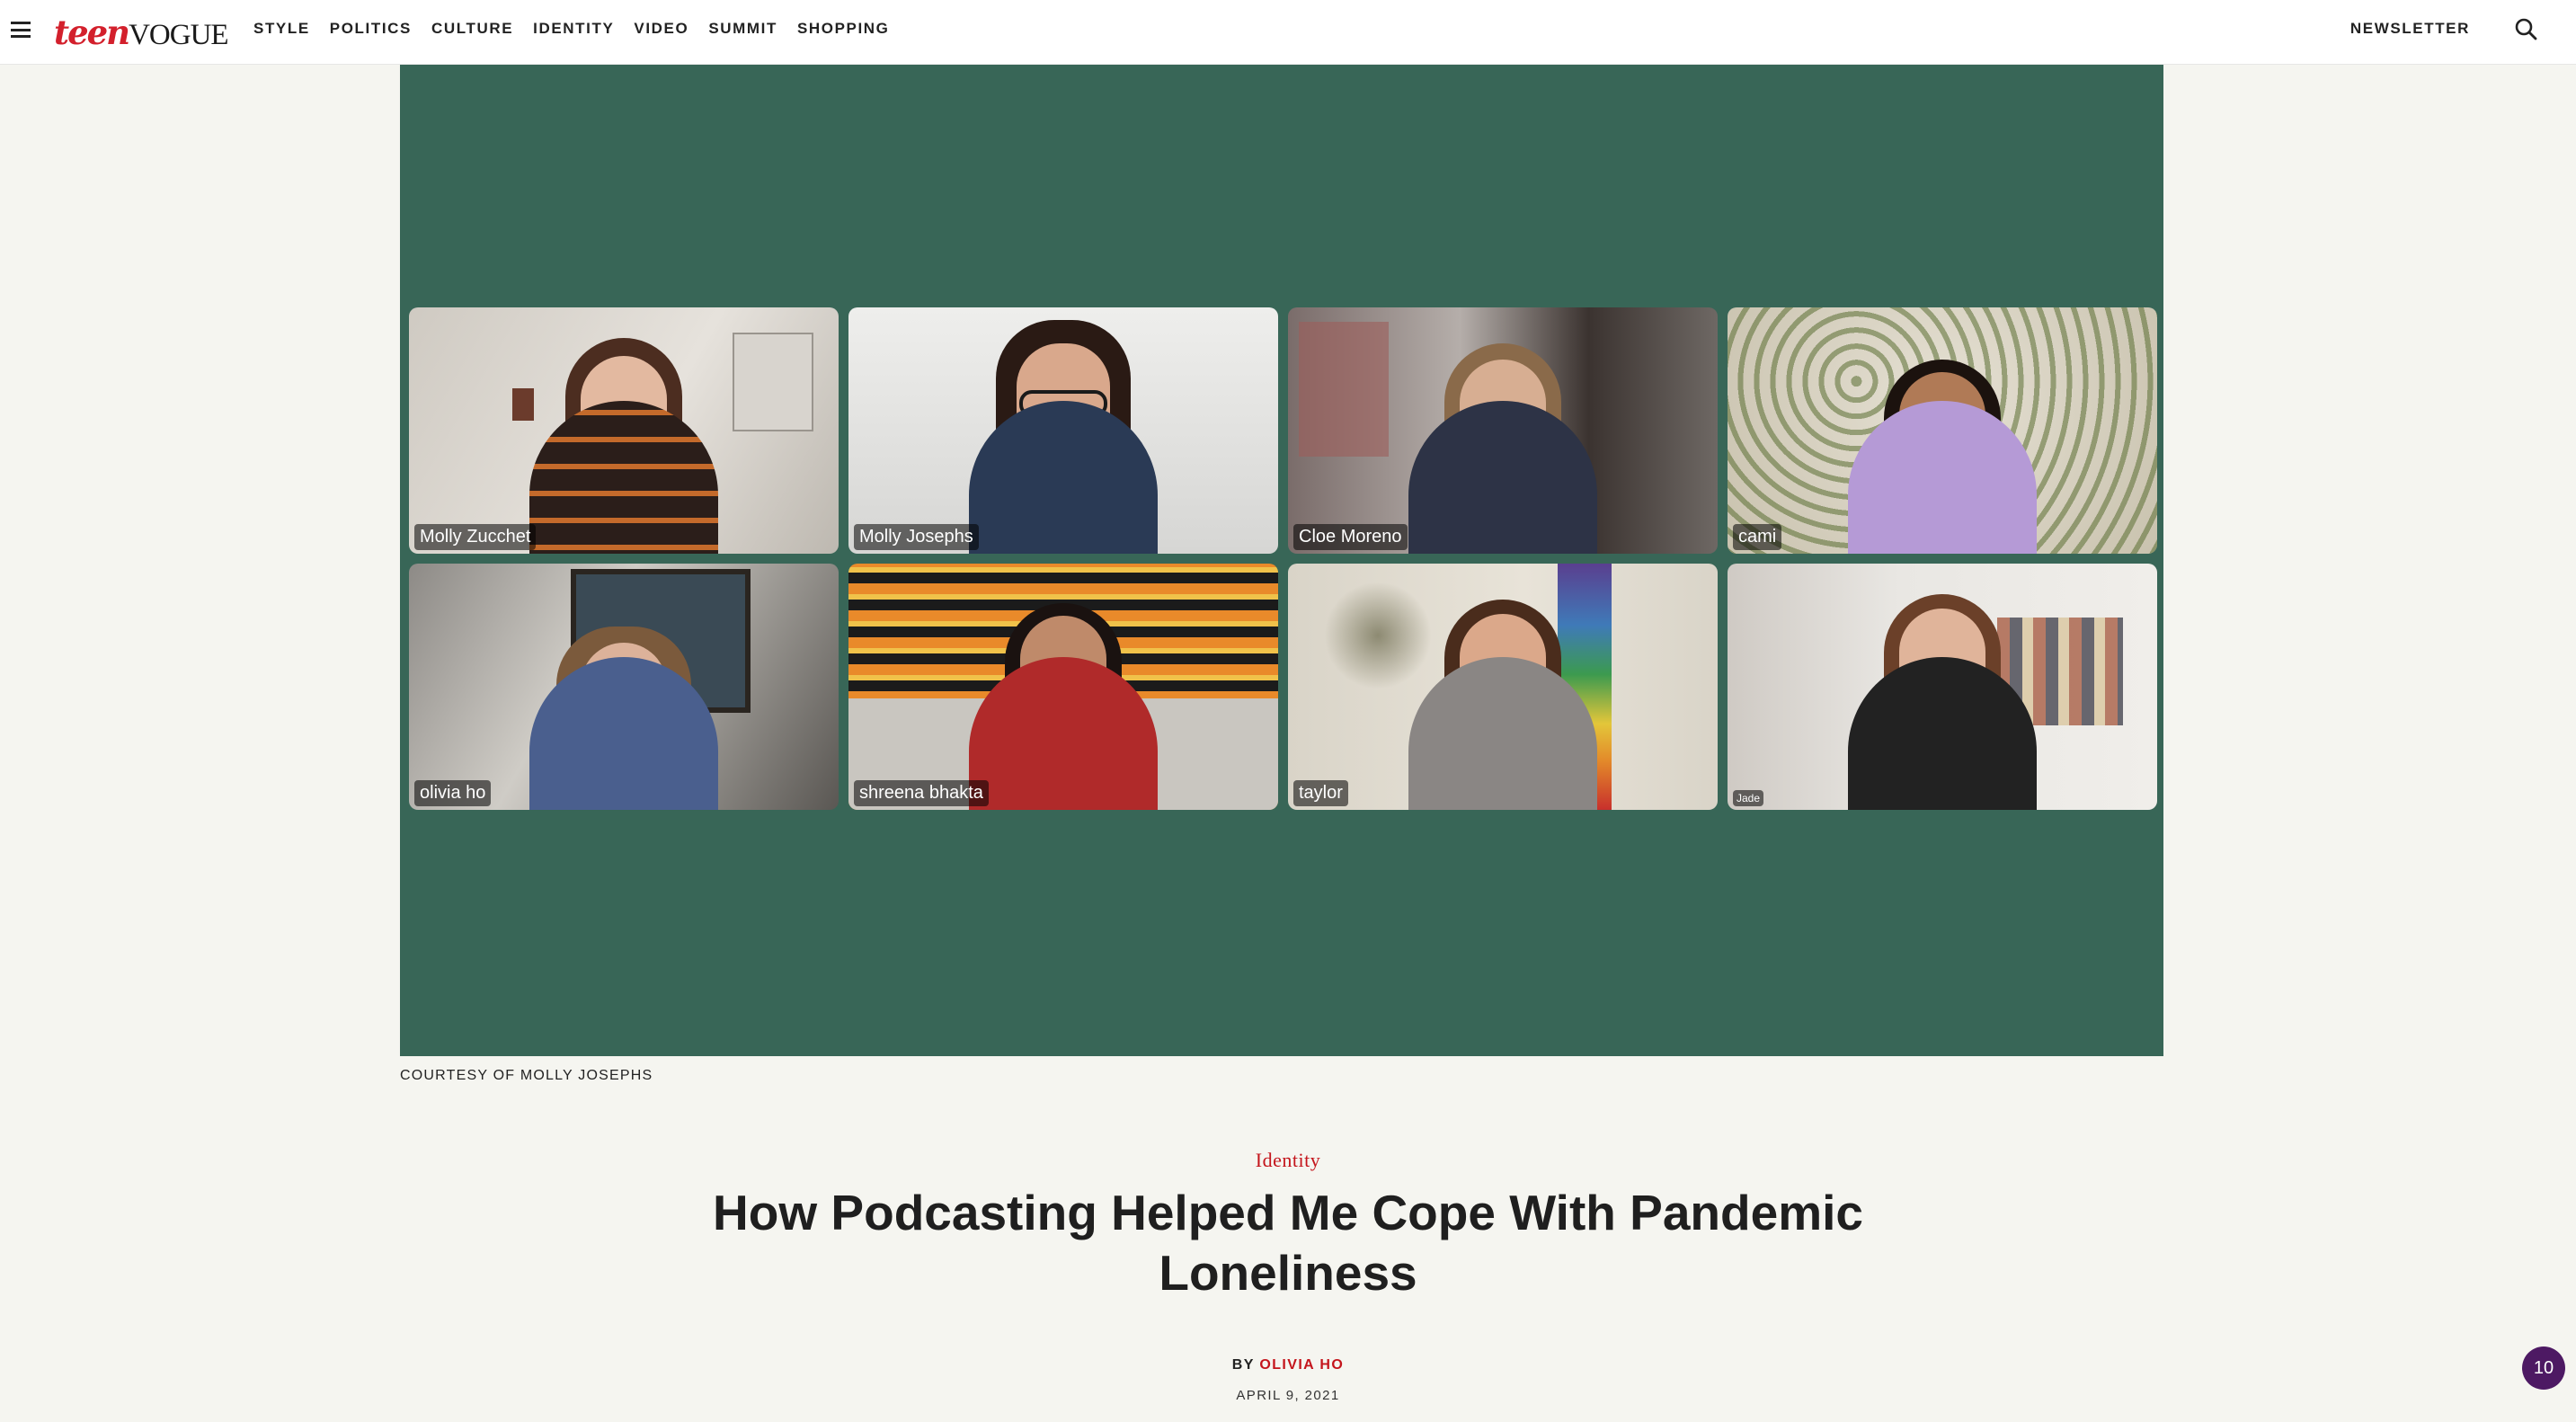 This screenshot has width=2576, height=1422. Describe the element at coordinates (624, 687) in the screenshot. I see `participant-tile: olivia ho` at that location.